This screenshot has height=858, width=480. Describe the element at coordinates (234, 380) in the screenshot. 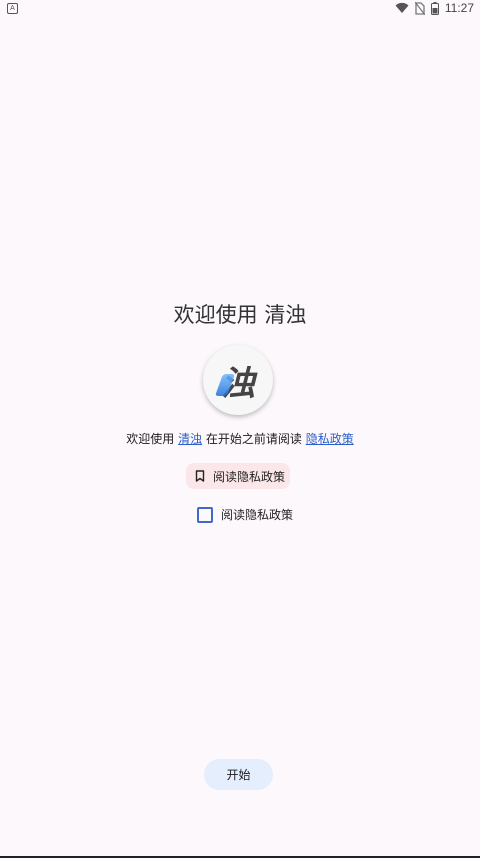

I see `logo-glyph: 浊` at that location.